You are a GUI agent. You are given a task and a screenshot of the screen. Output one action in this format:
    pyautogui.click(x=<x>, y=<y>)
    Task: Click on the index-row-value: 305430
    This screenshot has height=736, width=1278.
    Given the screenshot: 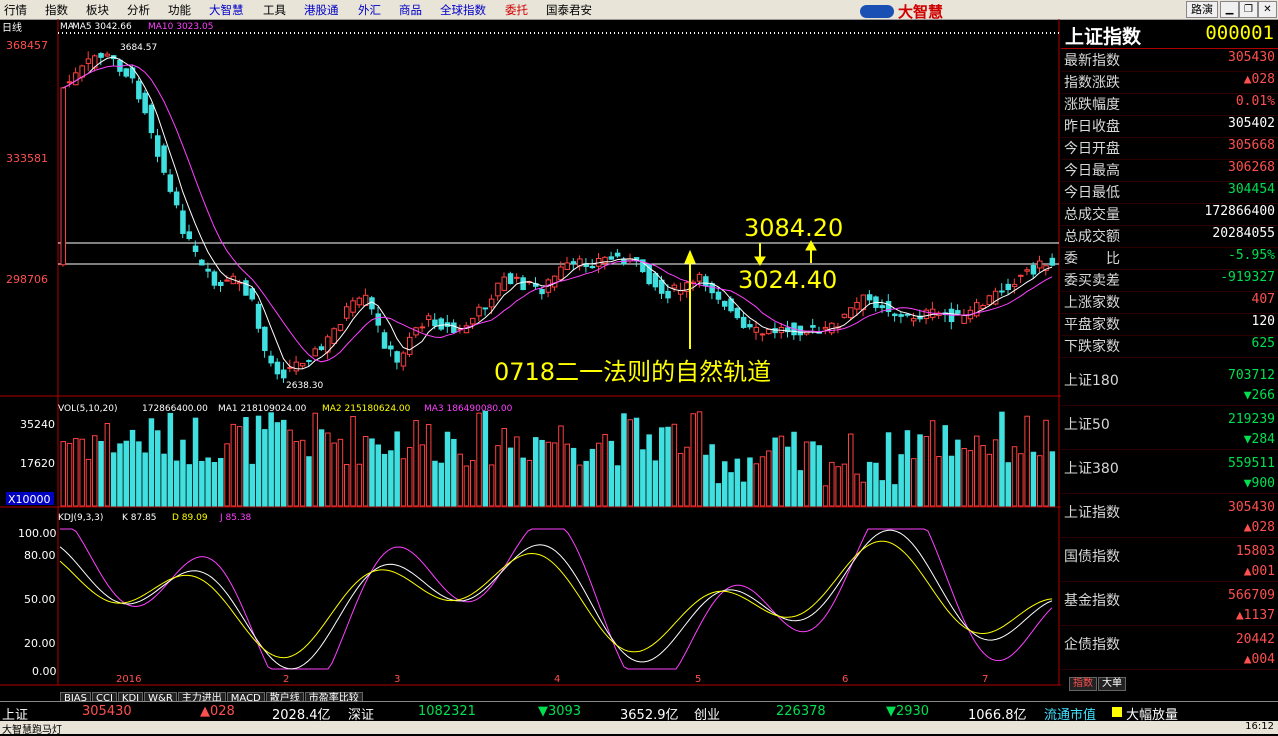 What is the action you would take?
    pyautogui.click(x=1251, y=507)
    